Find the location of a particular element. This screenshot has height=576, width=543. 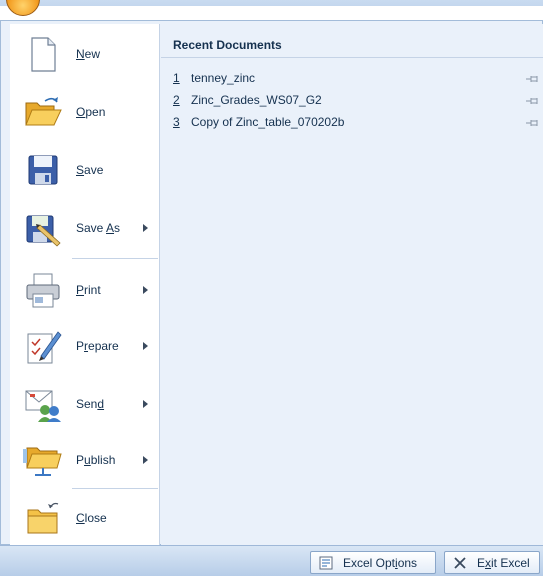

publish-button: Publish is located at coordinates (85, 460).